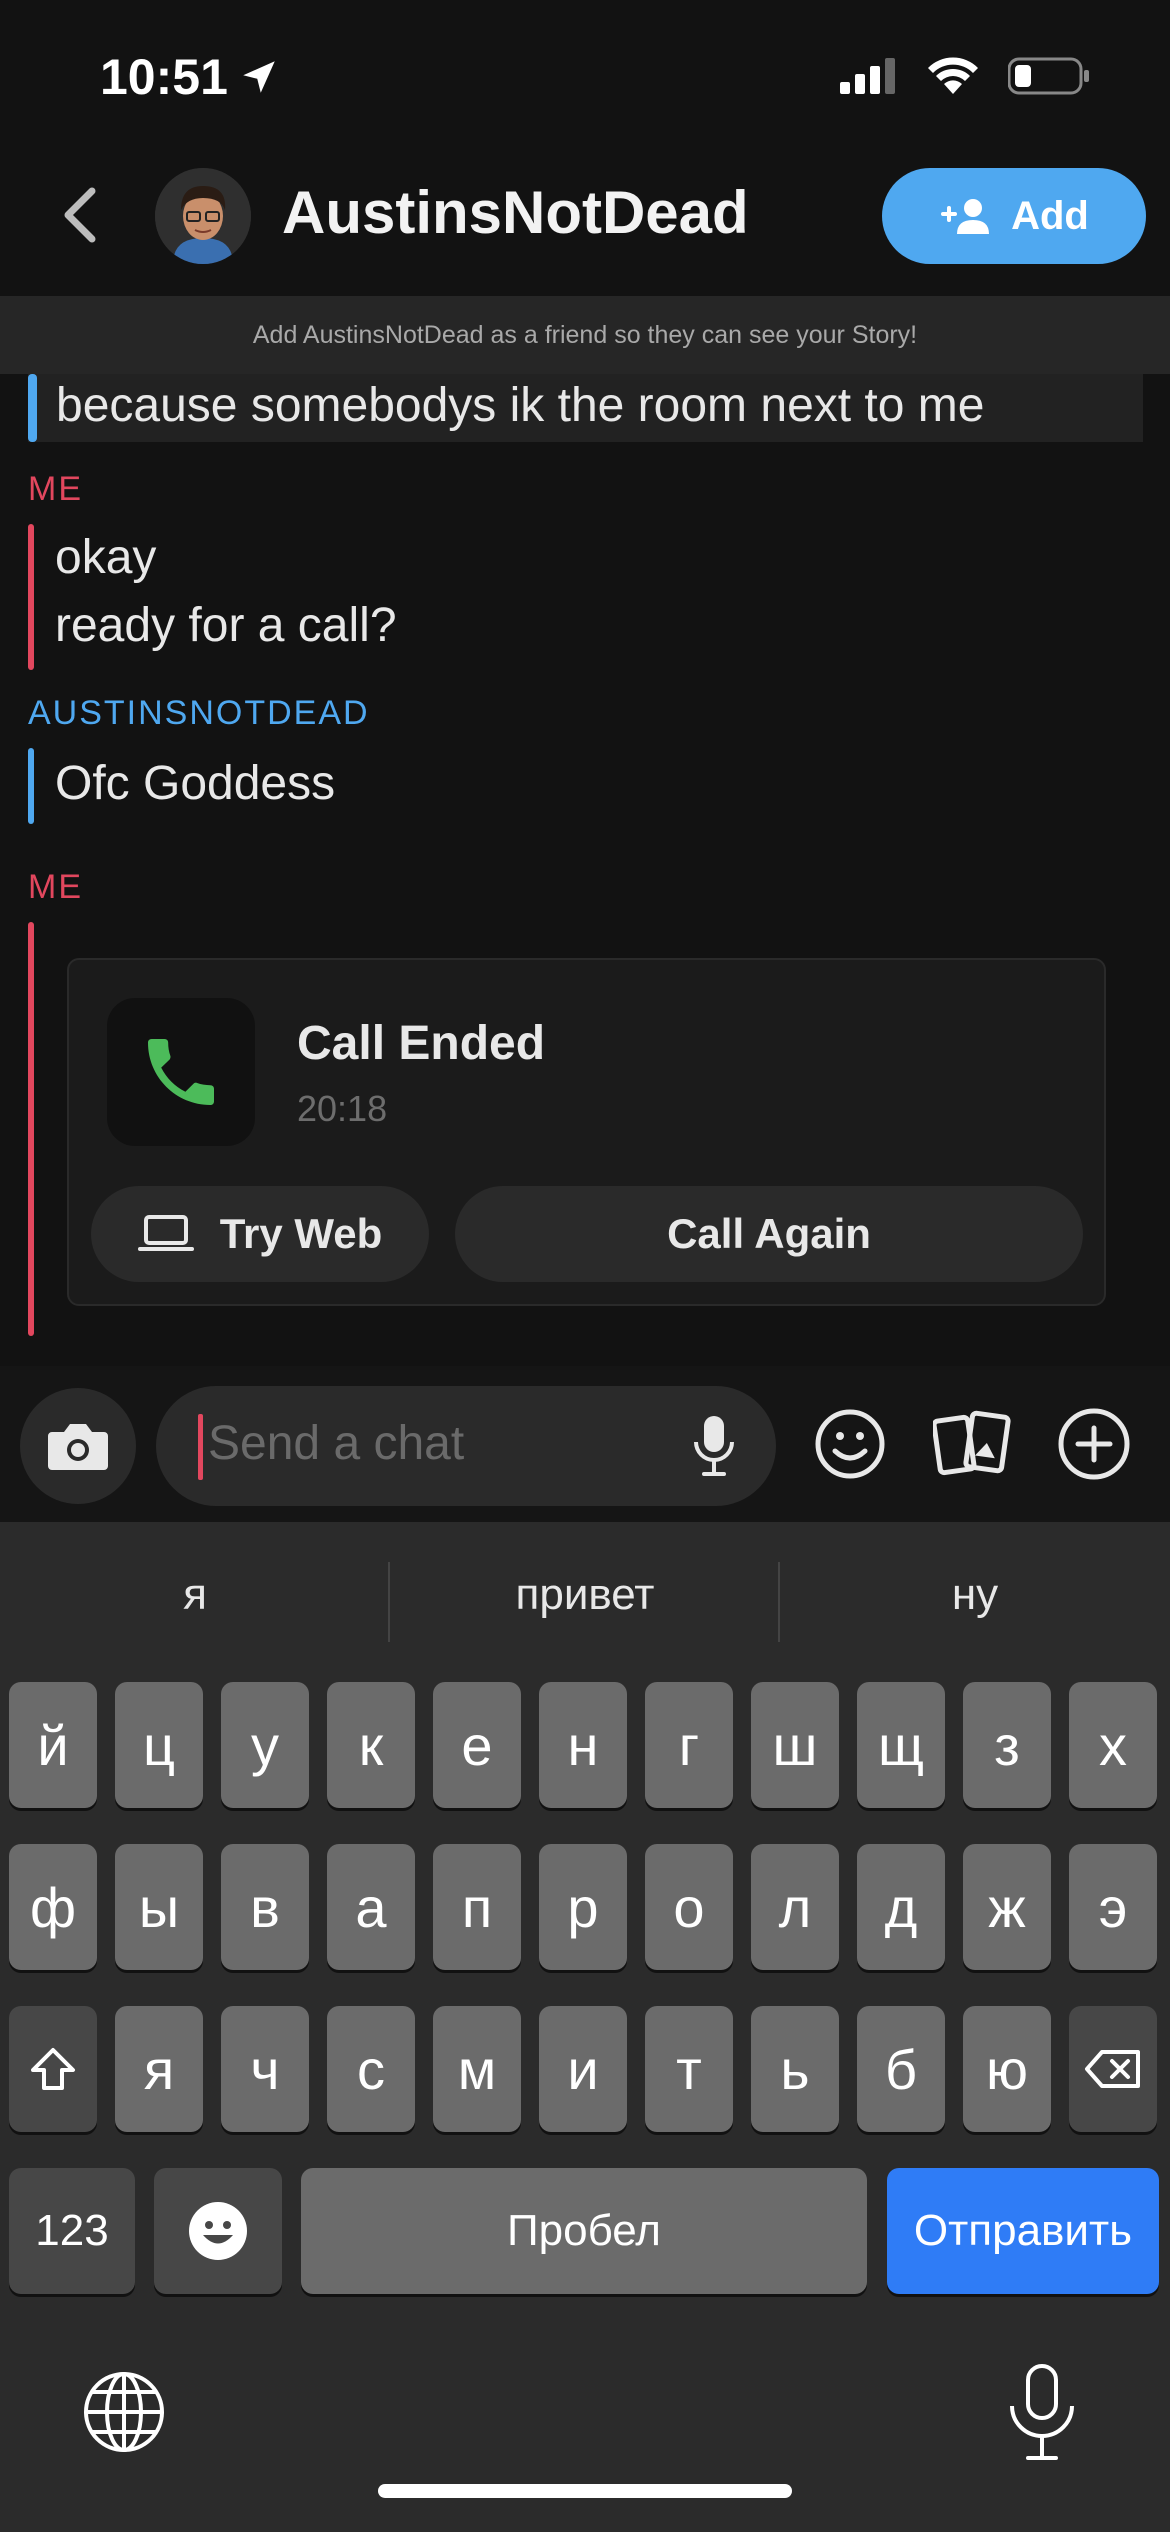 The height and width of the screenshot is (2532, 1170). What do you see at coordinates (1113, 1907) in the screenshot?
I see `key: э` at bounding box center [1113, 1907].